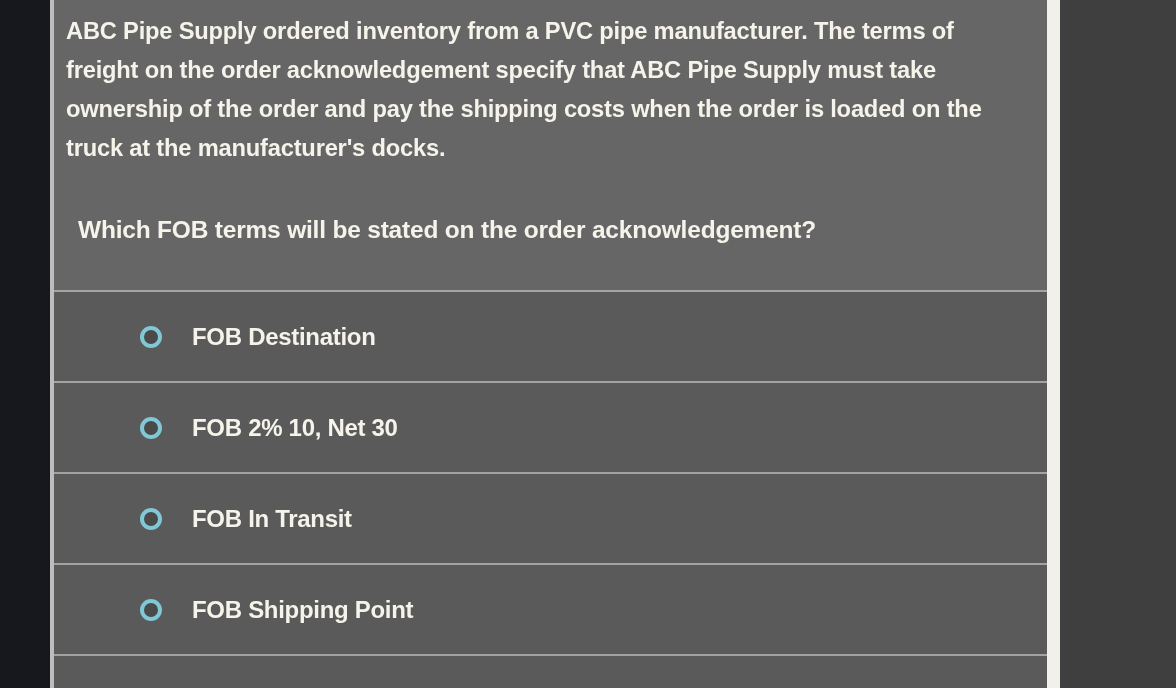 This screenshot has height=688, width=1176. I want to click on answer-option: FOB Destination, so click(550, 337).